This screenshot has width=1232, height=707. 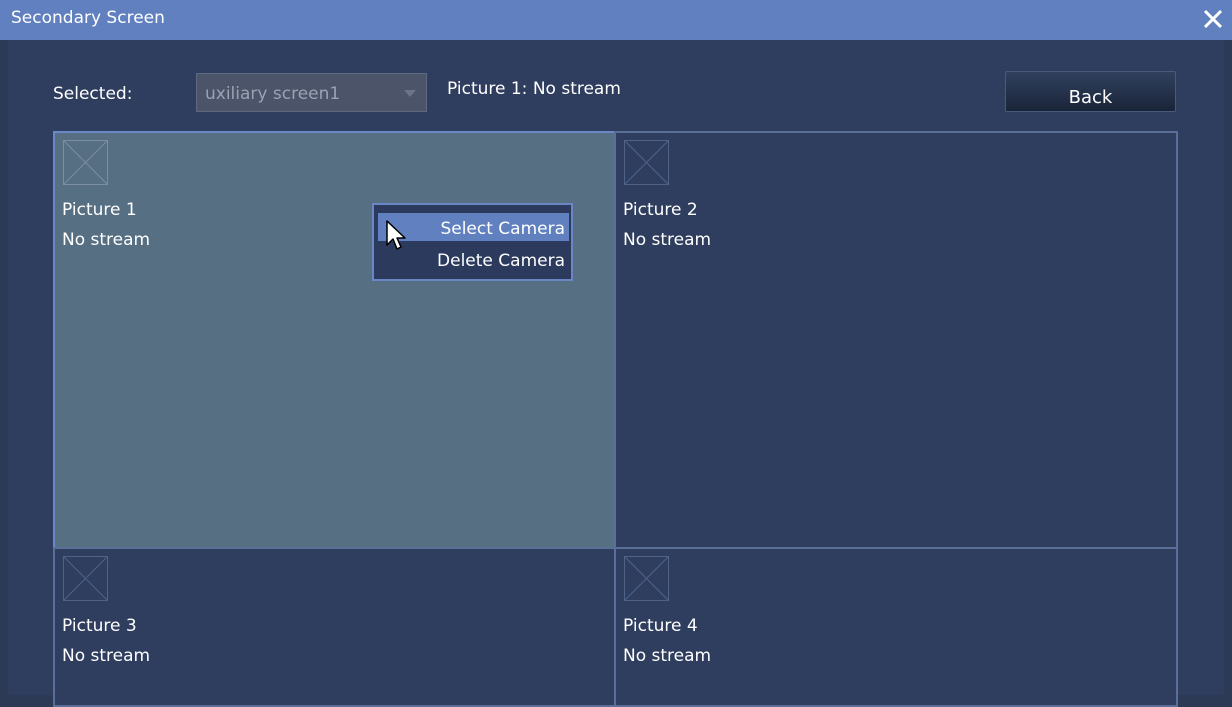 What do you see at coordinates (660, 210) in the screenshot?
I see `picture-name: Picture 2` at bounding box center [660, 210].